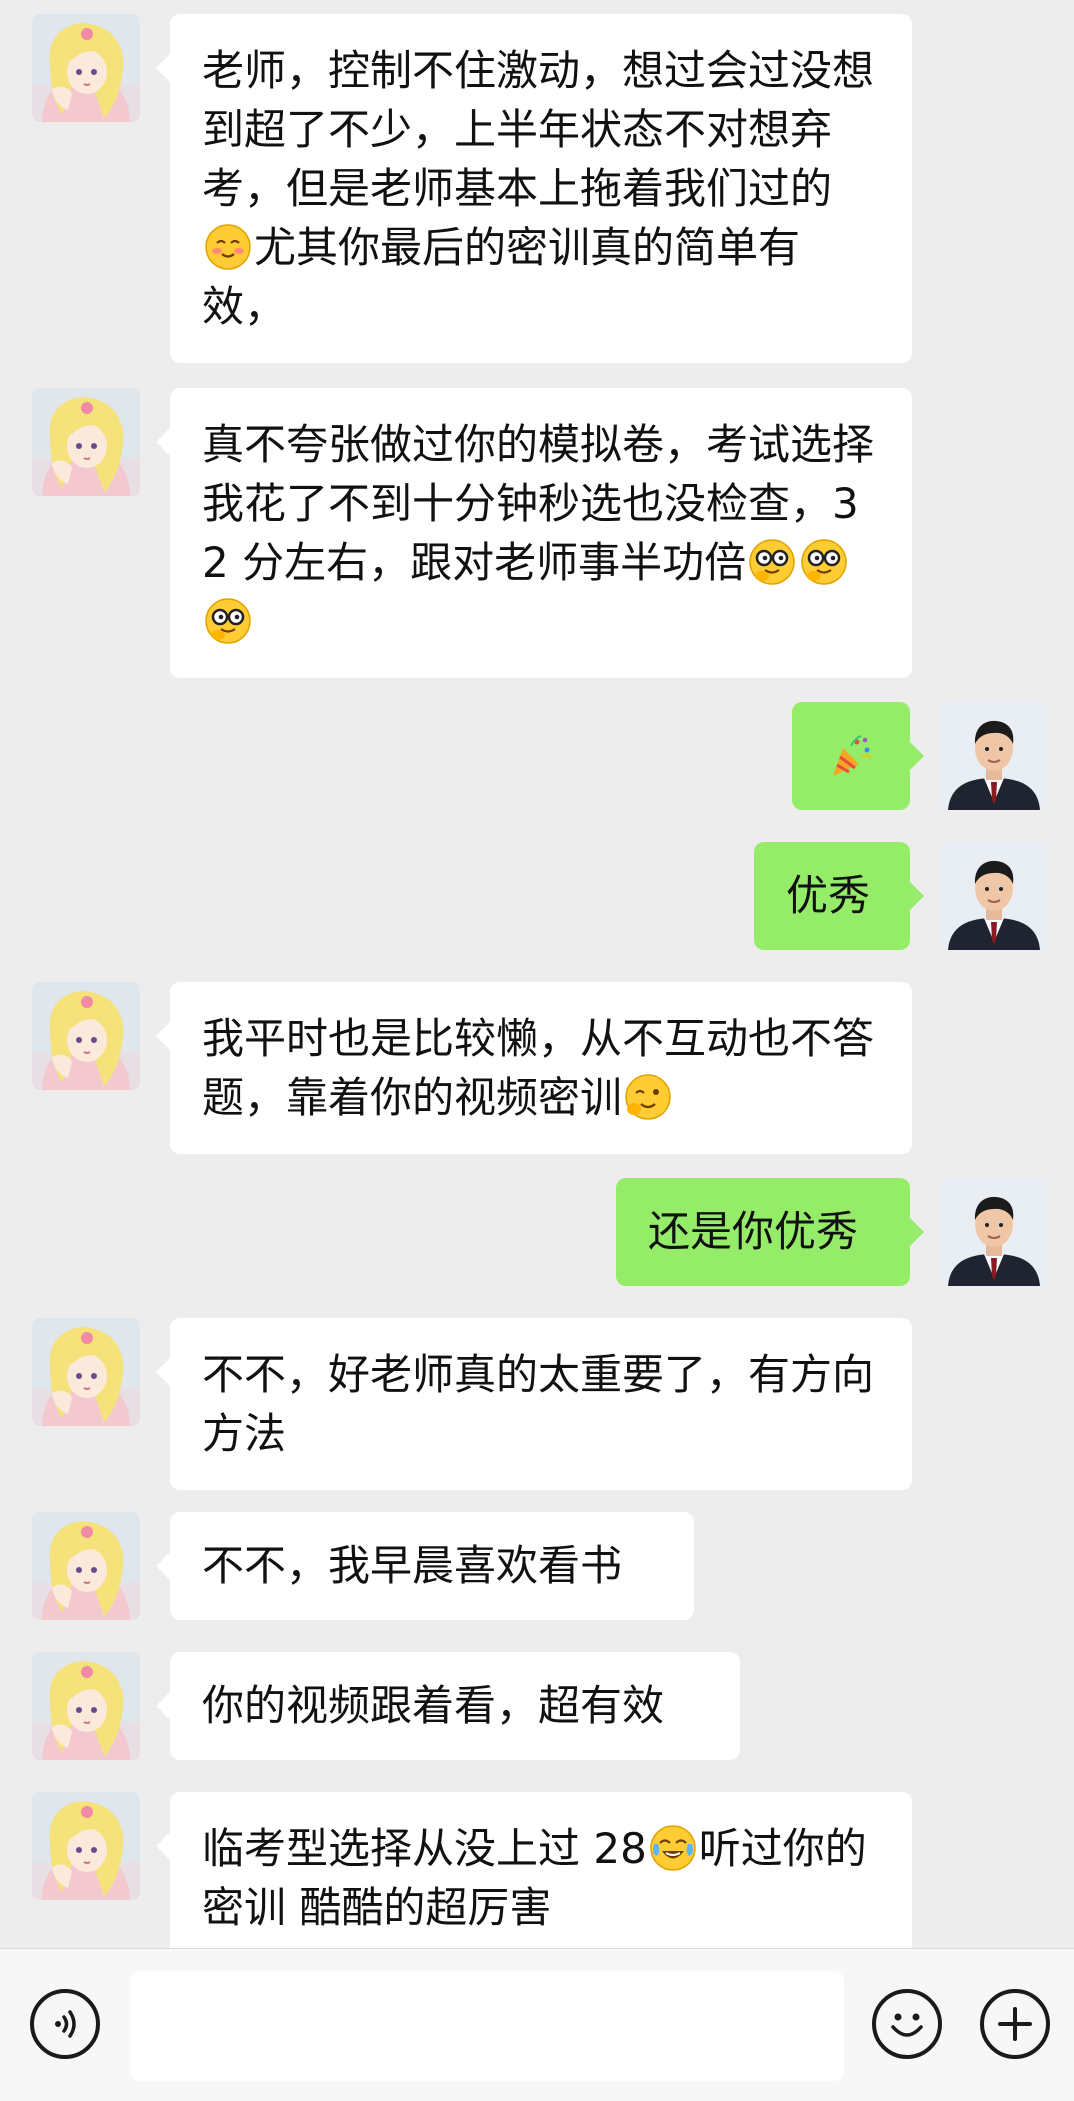 The image size is (1074, 2101). What do you see at coordinates (538, 1068) in the screenshot?
I see `message-text: 我平时也是比较懒，从不互动也不答题，靠着你的视频密训` at bounding box center [538, 1068].